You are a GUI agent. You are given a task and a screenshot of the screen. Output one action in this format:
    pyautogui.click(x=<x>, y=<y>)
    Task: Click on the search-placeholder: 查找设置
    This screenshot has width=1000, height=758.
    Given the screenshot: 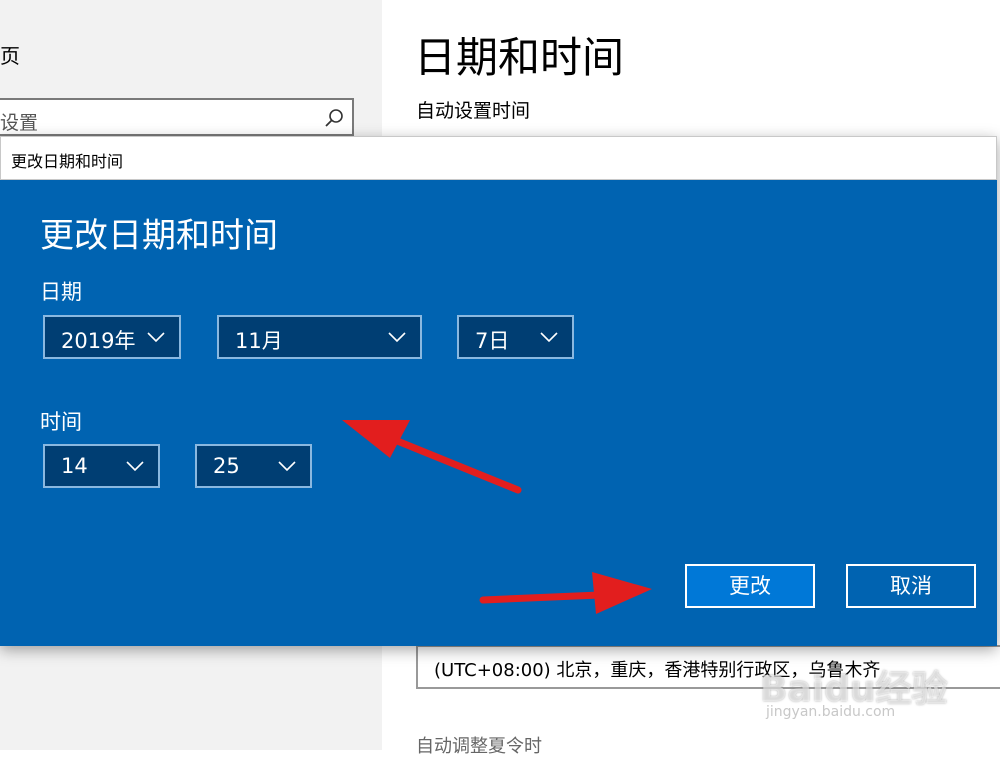 What is the action you would take?
    pyautogui.click(x=19, y=123)
    